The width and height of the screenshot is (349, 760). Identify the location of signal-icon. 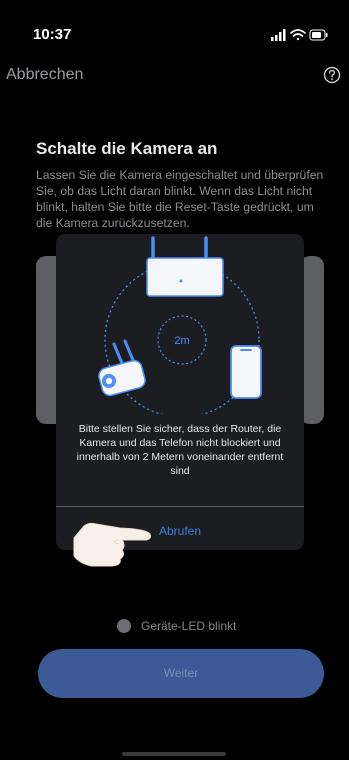
(278, 35).